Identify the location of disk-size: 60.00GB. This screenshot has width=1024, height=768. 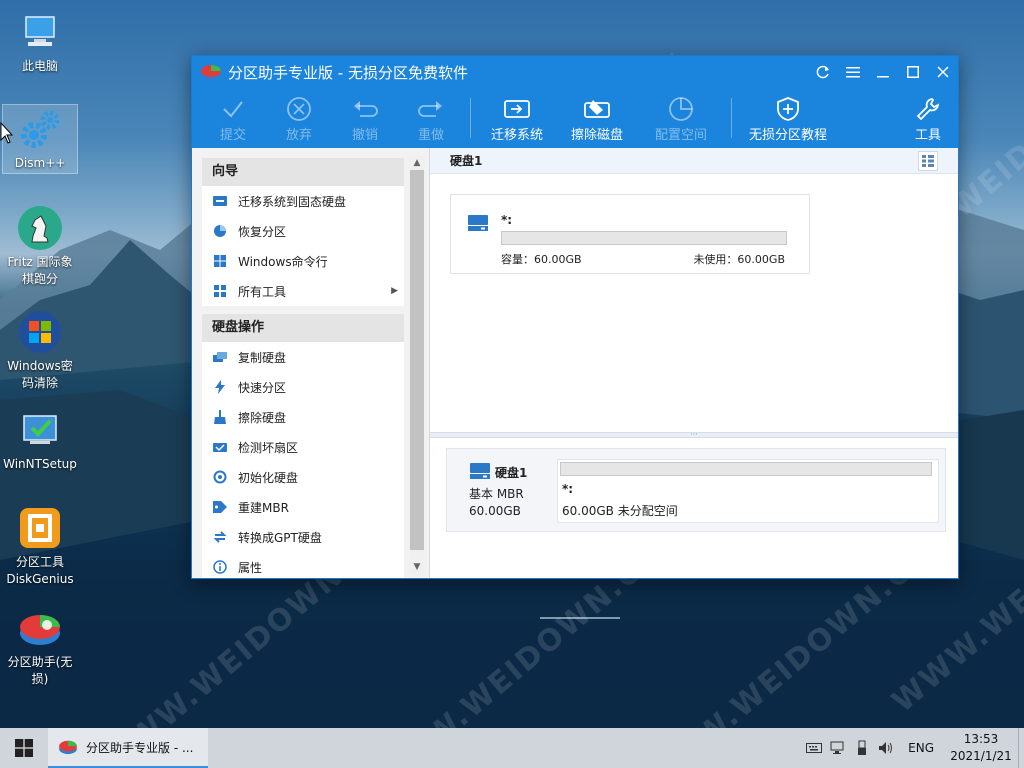
(495, 511).